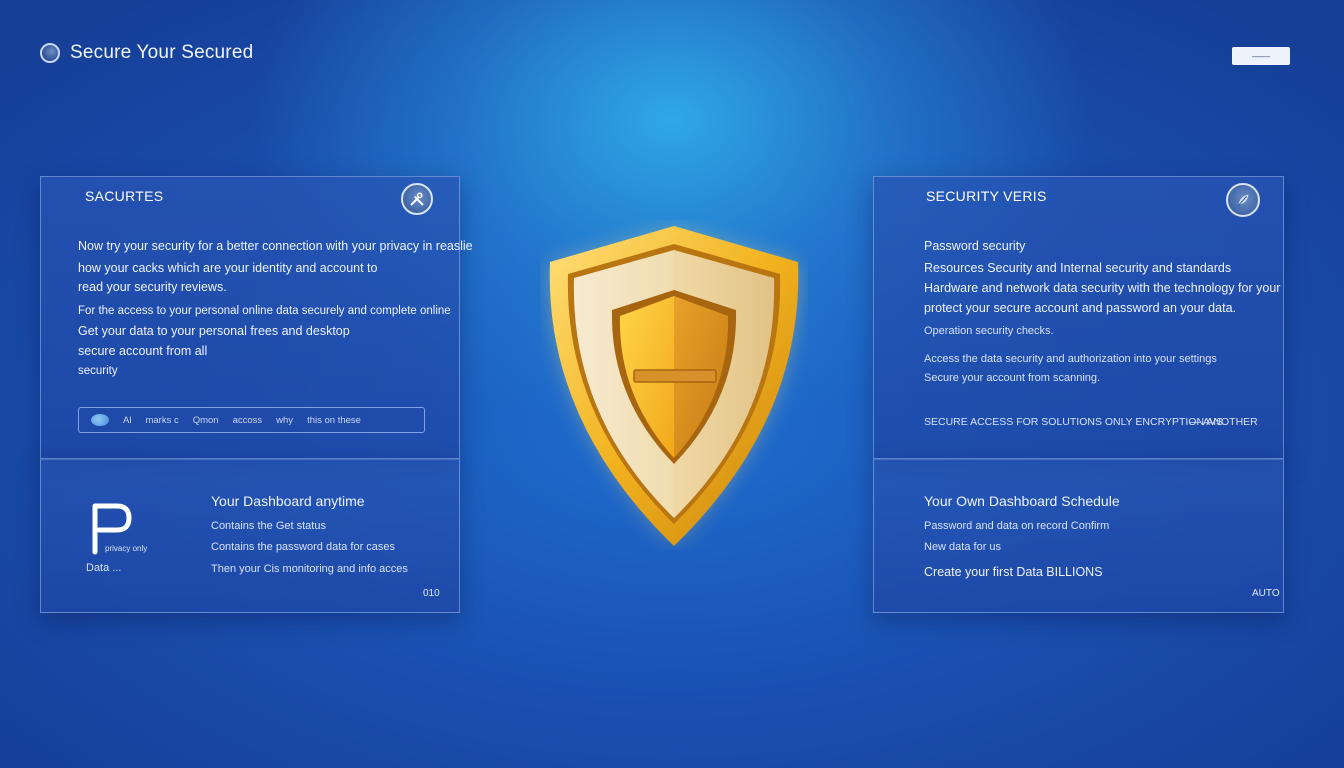  I want to click on feather-icon-graphic, so click(1243, 200).